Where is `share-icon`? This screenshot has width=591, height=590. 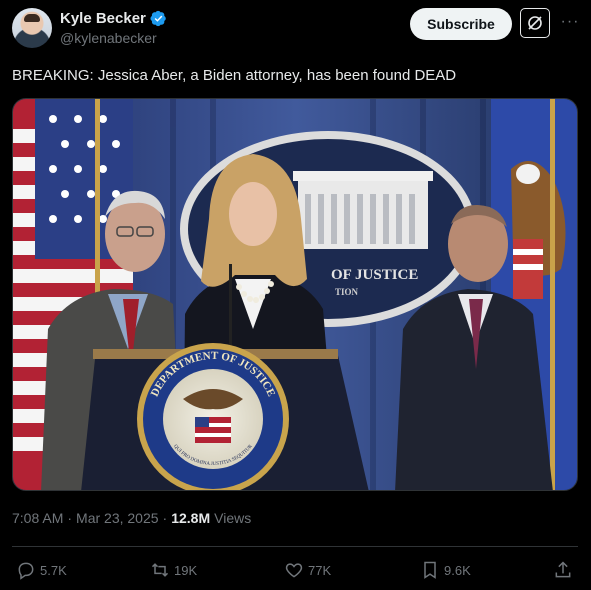
share-icon is located at coordinates (563, 569).